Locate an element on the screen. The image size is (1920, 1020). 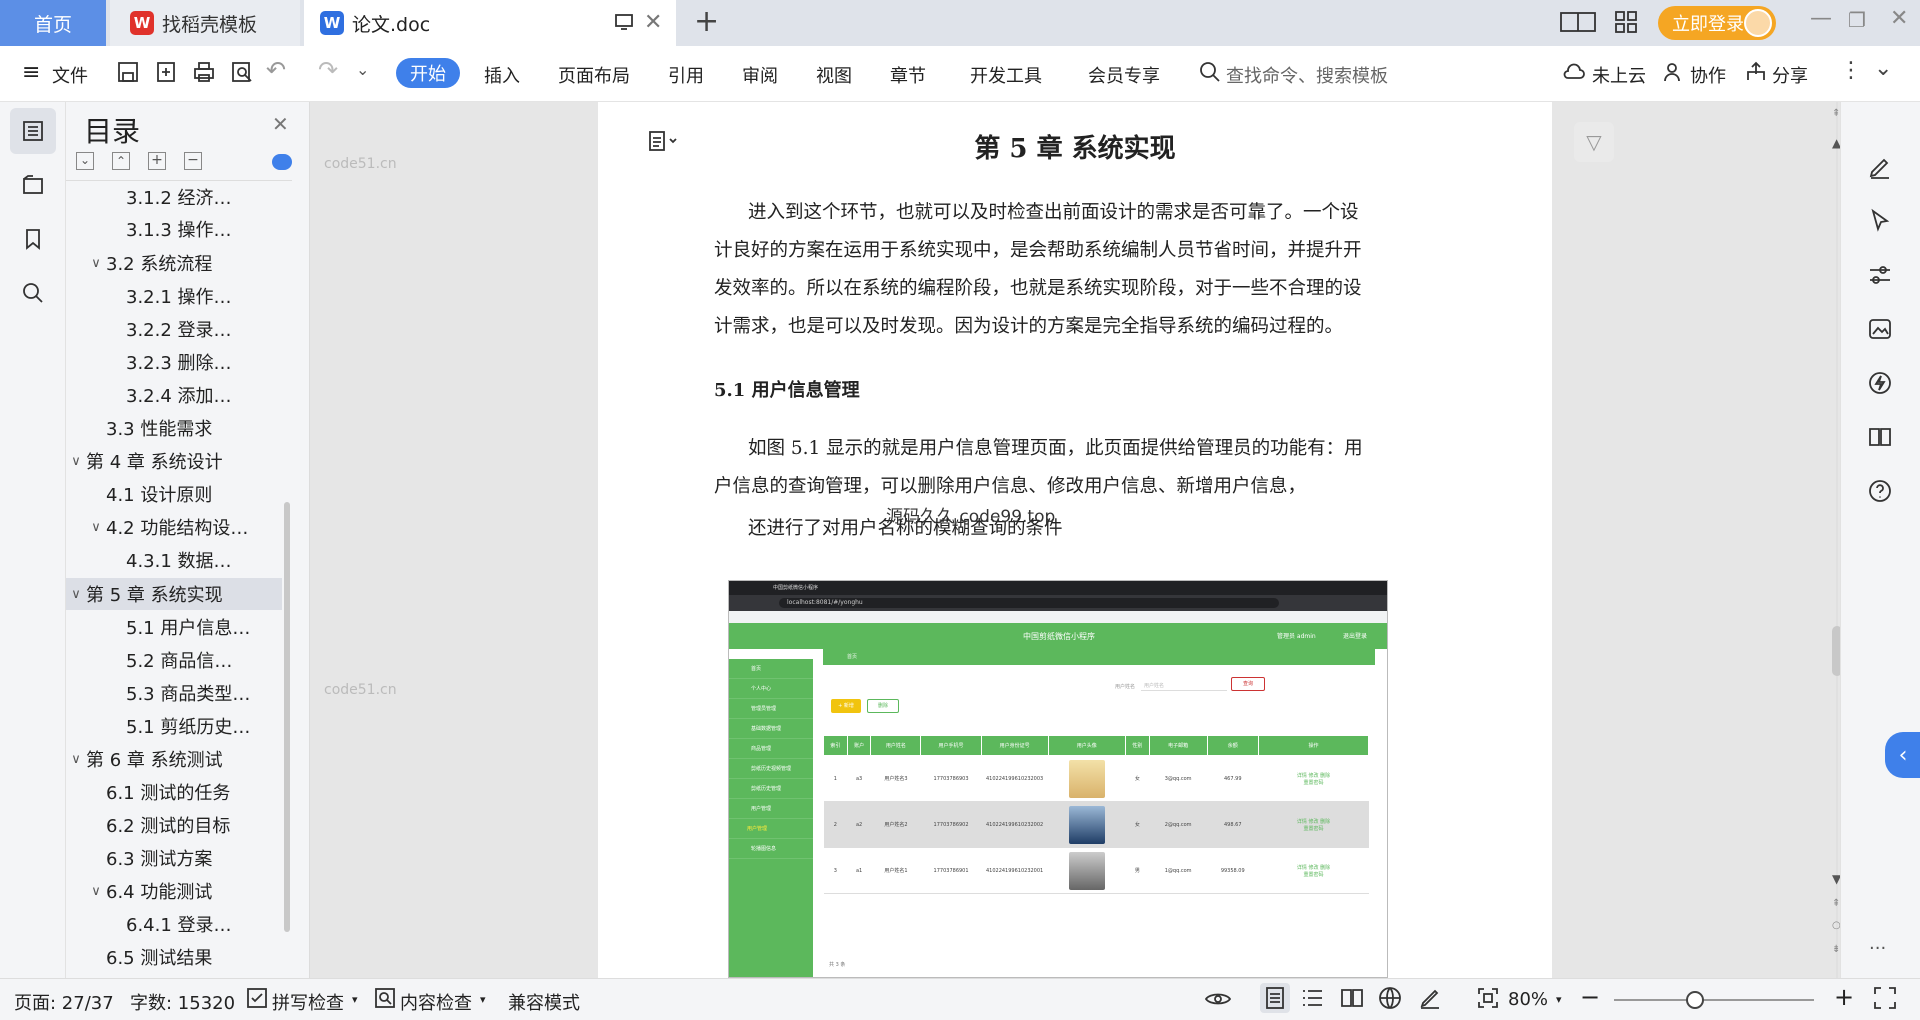
menu-start: 开始 is located at coordinates (428, 73).